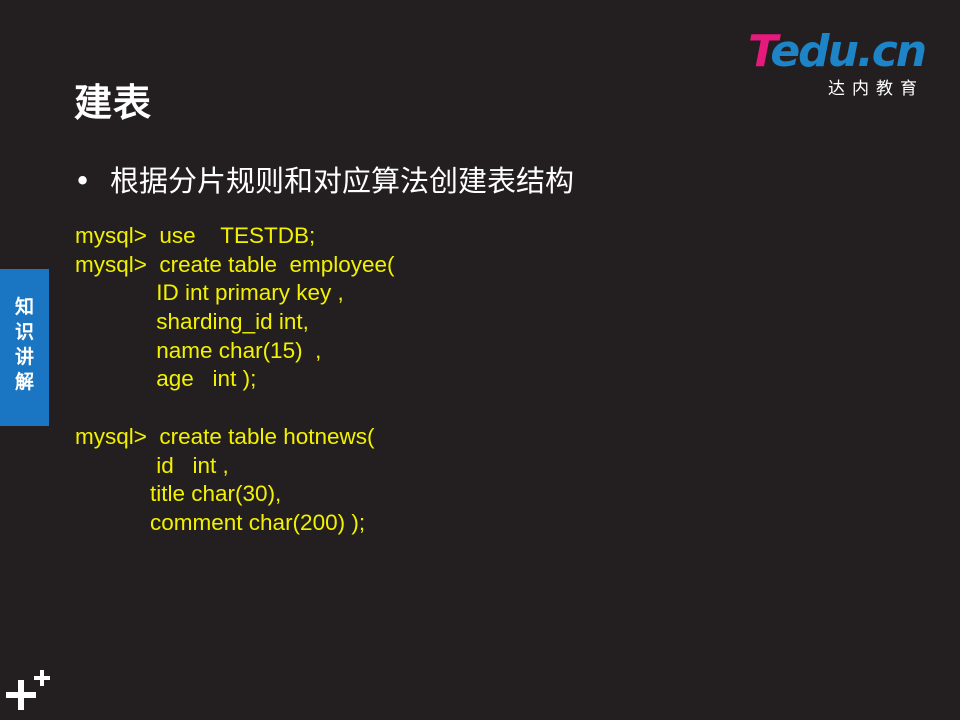 This screenshot has height=720, width=960. Describe the element at coordinates (342, 181) in the screenshot. I see `bullet-text: 根据分片规则和对应算法创建表结构` at that location.